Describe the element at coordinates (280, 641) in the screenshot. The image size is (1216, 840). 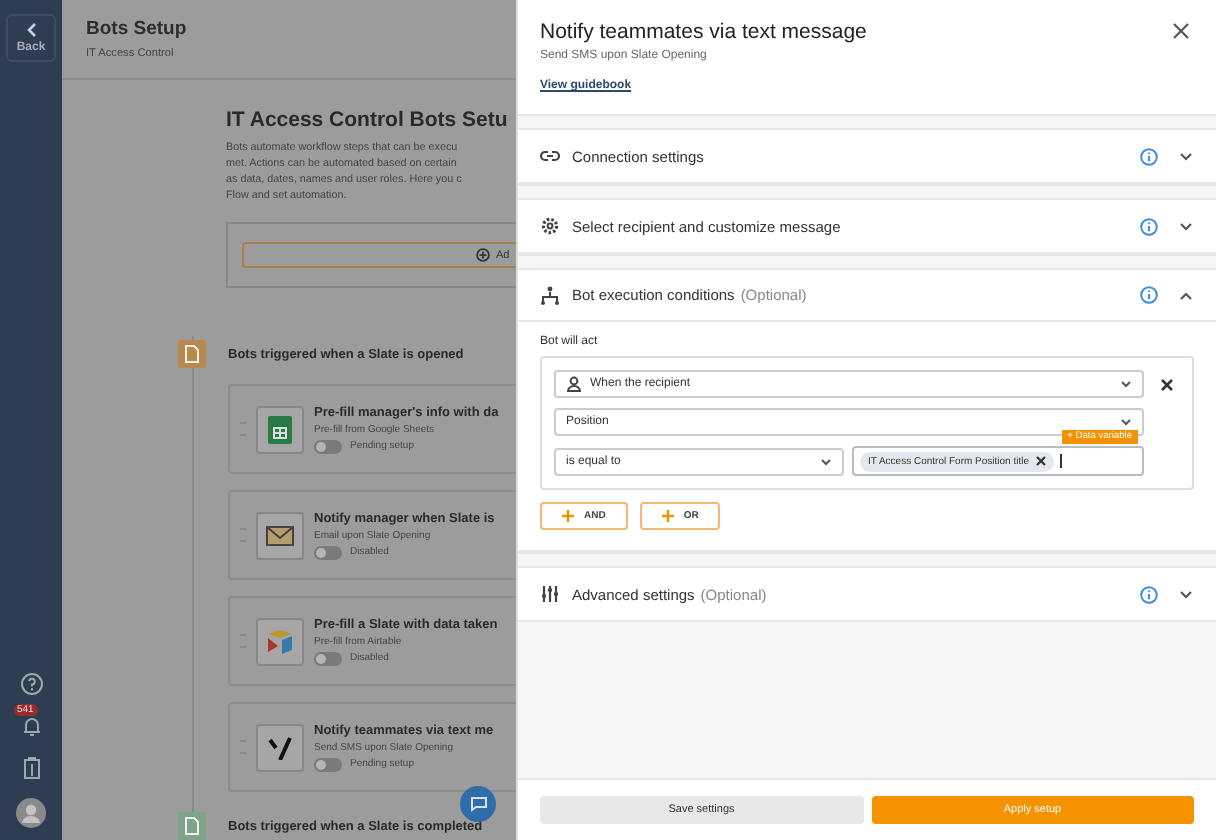
I see `colorful-logo-icon` at that location.